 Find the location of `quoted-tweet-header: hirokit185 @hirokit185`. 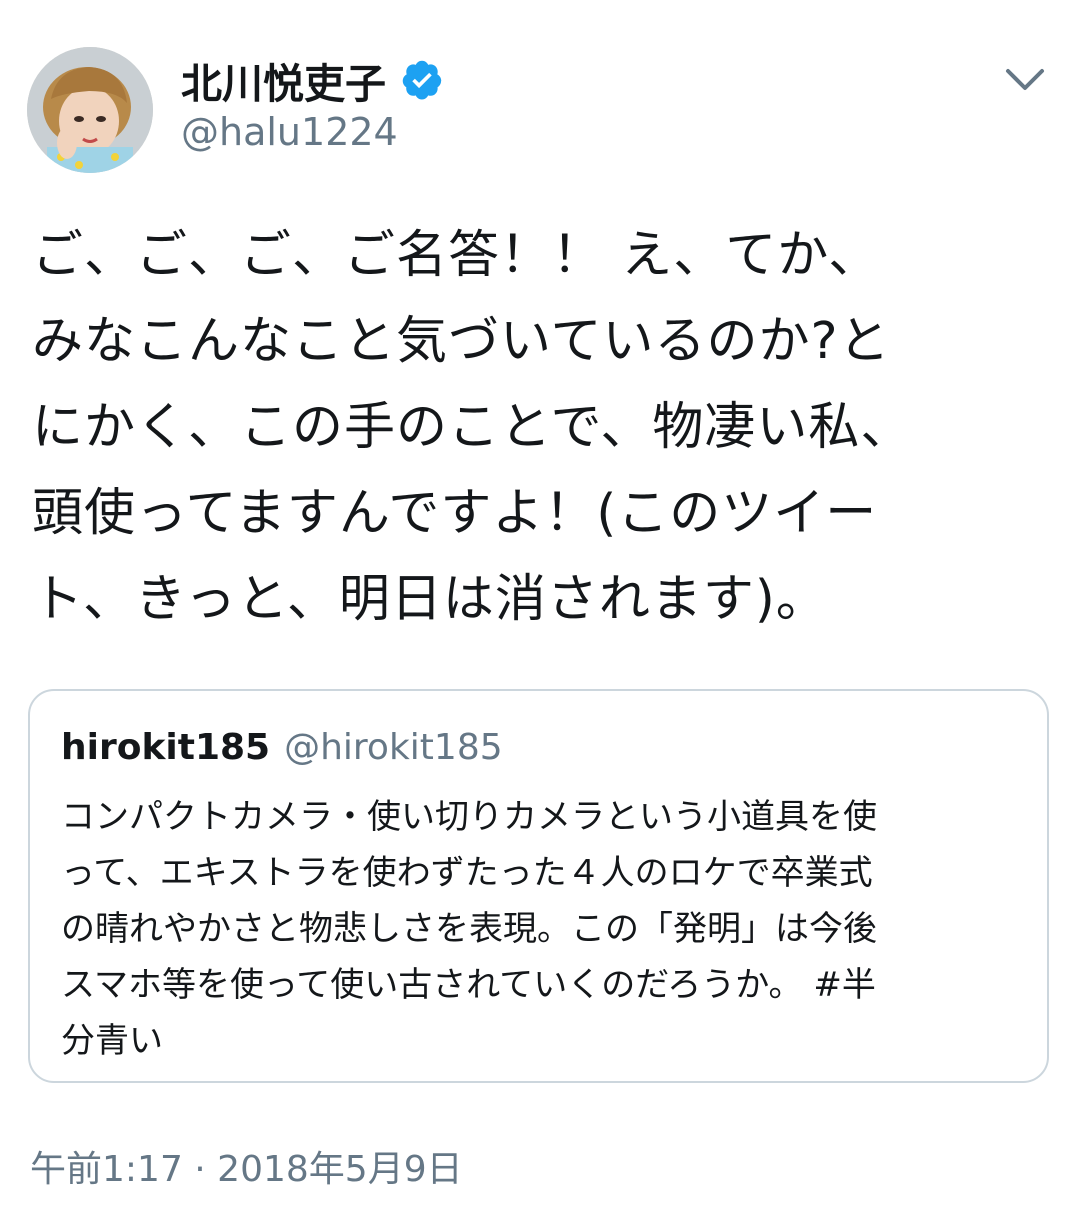

quoted-tweet-header: hirokit185 @hirokit185 is located at coordinates (282, 747).